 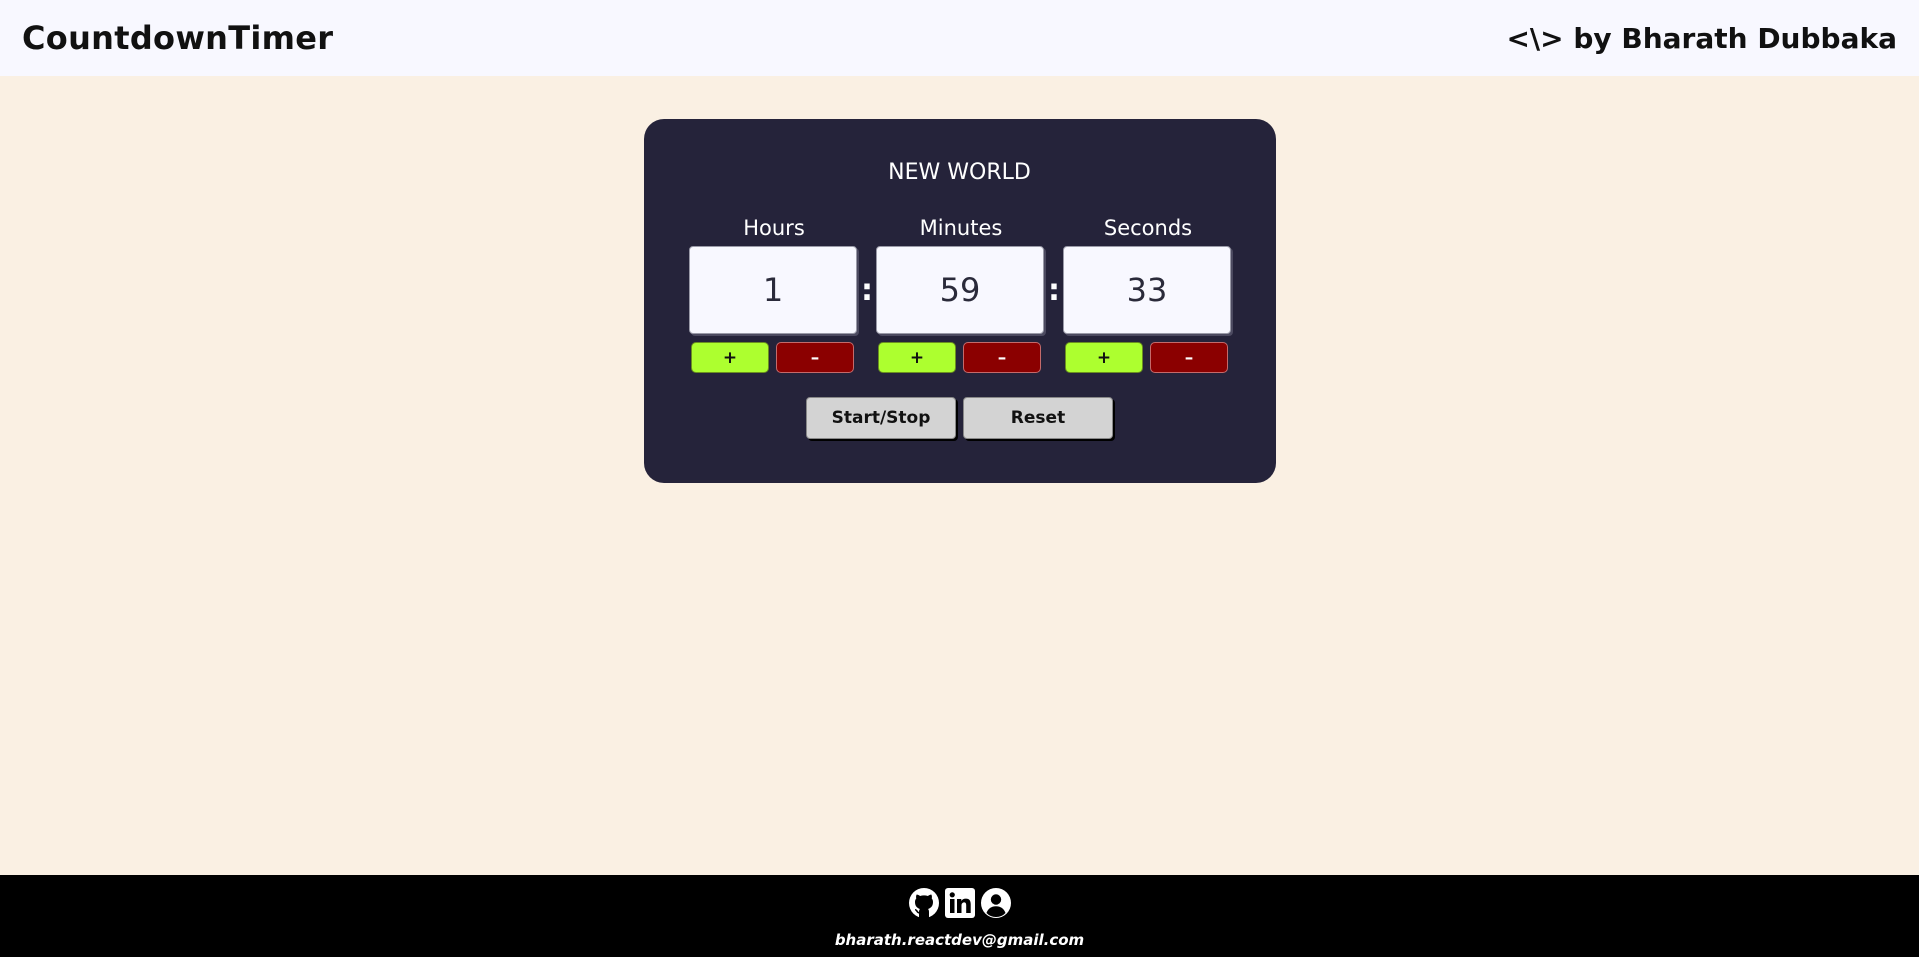 I want to click on seconds-decrement-button: –, so click(x=1189, y=357).